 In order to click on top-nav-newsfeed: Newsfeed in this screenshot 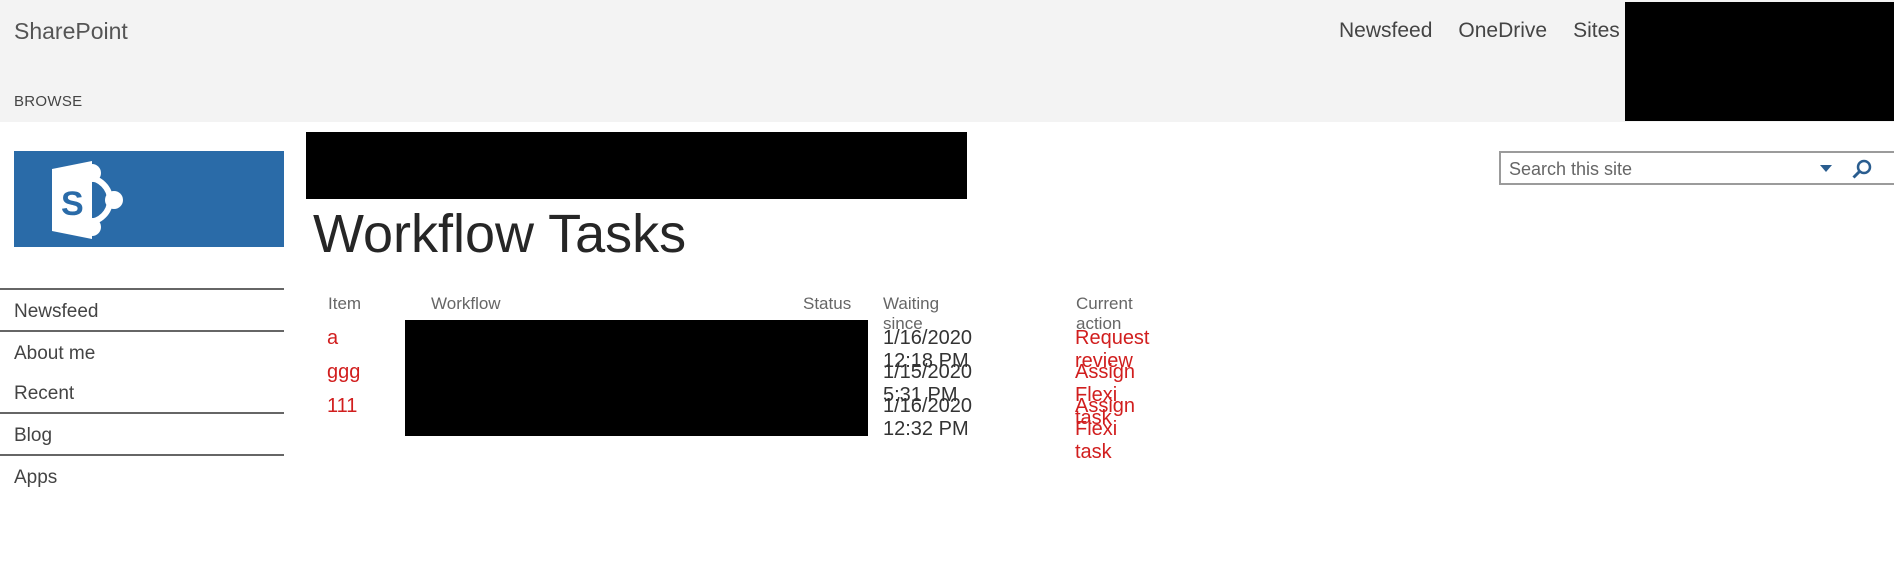, I will do `click(1385, 31)`.